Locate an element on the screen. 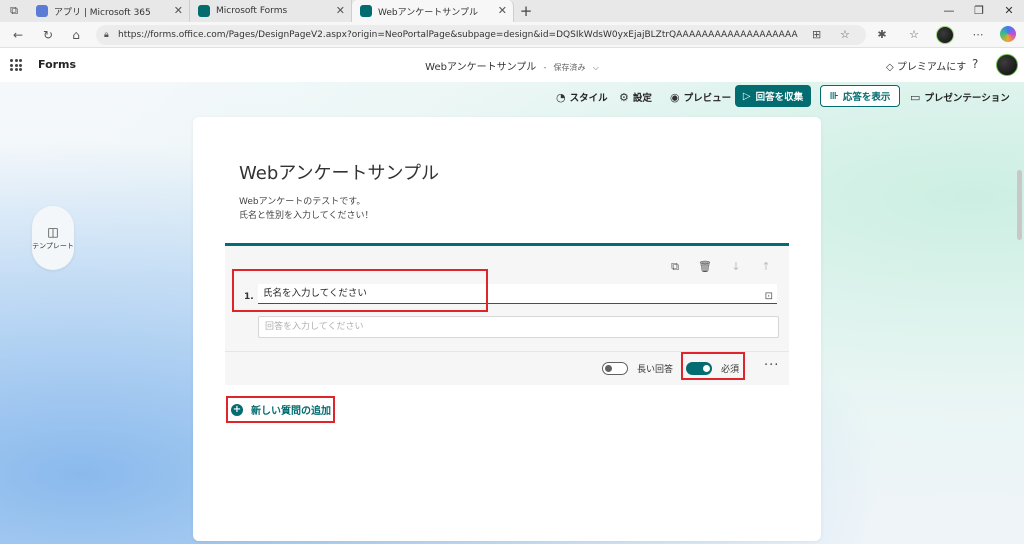  required-label: 必須 is located at coordinates (730, 370).